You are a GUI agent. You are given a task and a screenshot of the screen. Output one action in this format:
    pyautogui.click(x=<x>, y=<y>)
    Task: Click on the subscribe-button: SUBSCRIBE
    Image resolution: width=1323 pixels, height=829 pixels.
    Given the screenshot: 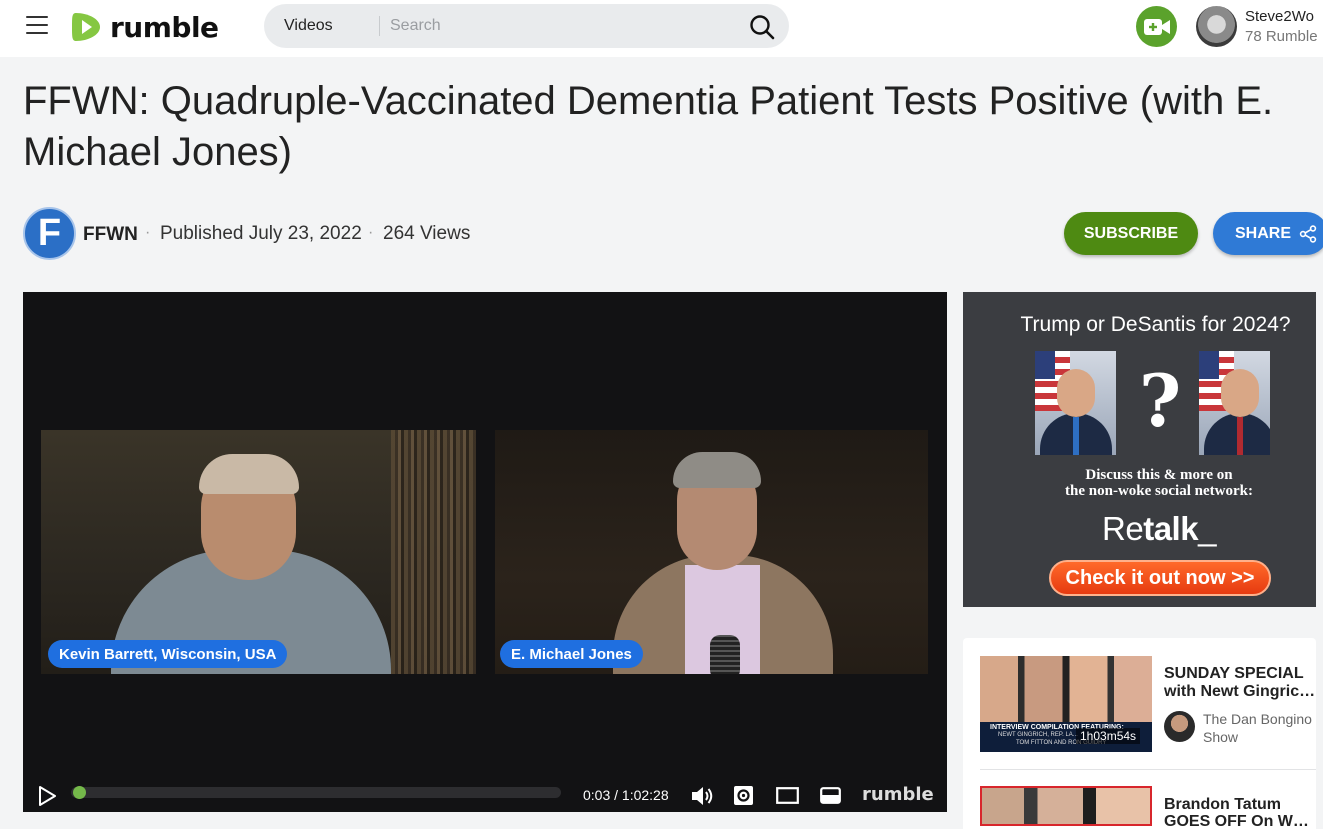 What is the action you would take?
    pyautogui.click(x=1131, y=233)
    